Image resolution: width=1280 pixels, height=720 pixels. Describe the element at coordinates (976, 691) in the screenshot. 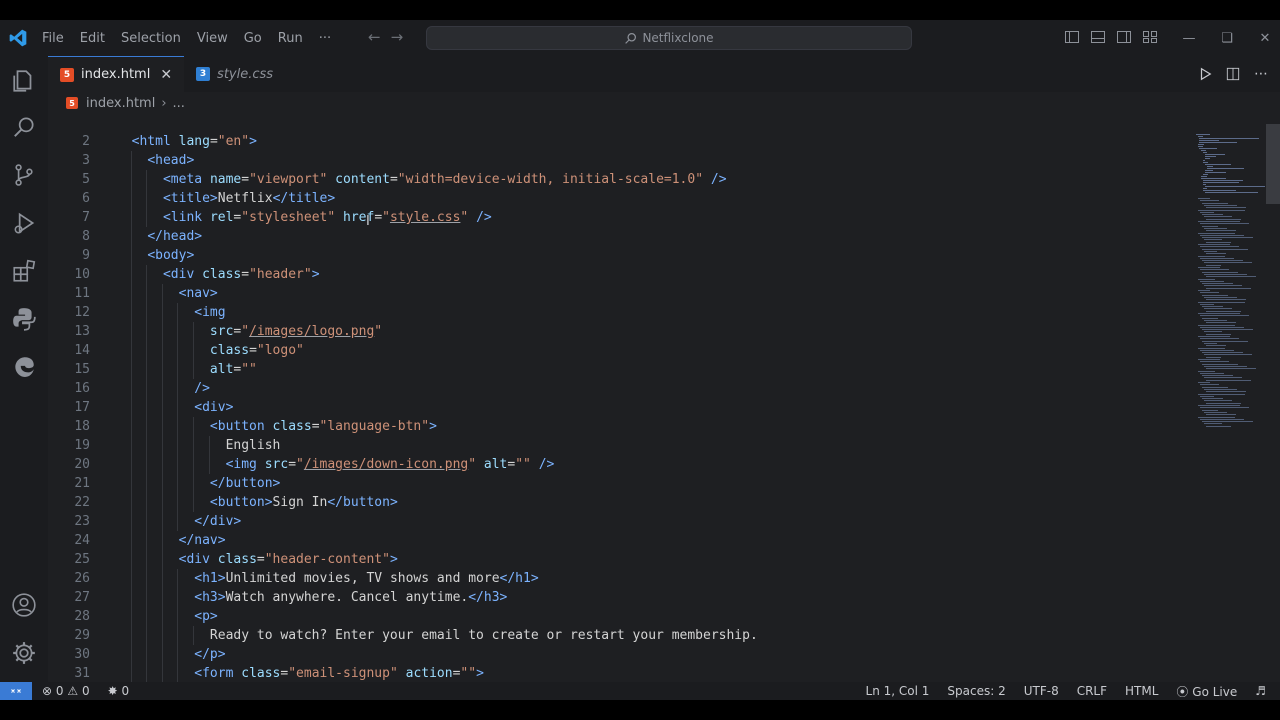

I see `indentation: Spaces: 2` at that location.